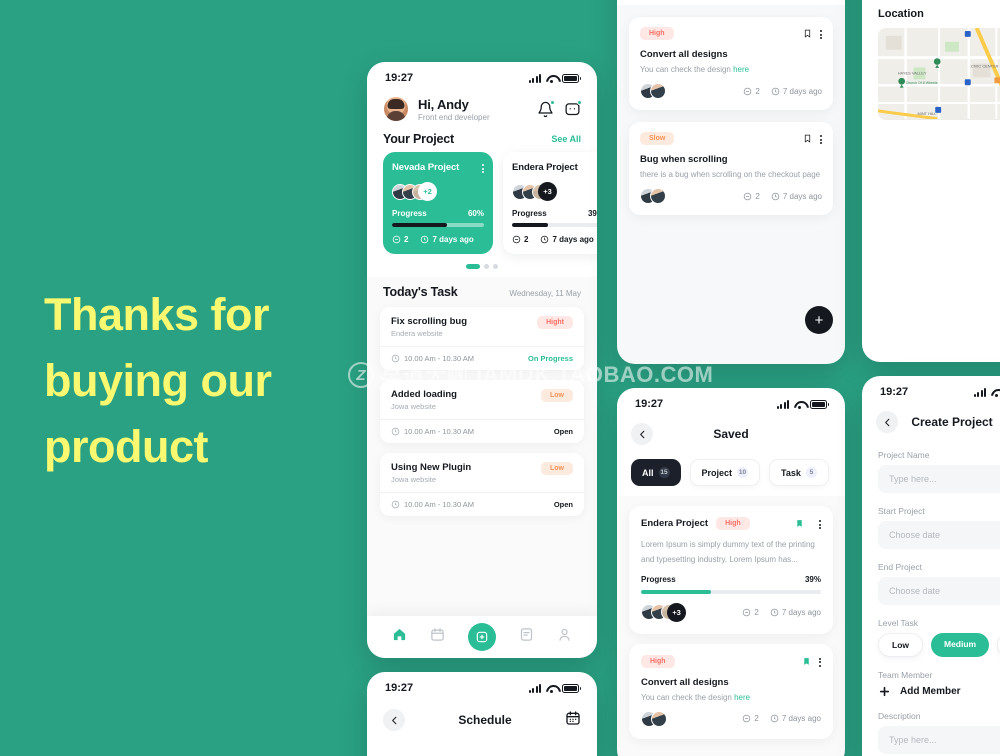 Image resolution: width=1000 pixels, height=756 pixels. What do you see at coordinates (473, 109) in the screenshot?
I see `greeting-text: Hi, Andy Front end developer` at bounding box center [473, 109].